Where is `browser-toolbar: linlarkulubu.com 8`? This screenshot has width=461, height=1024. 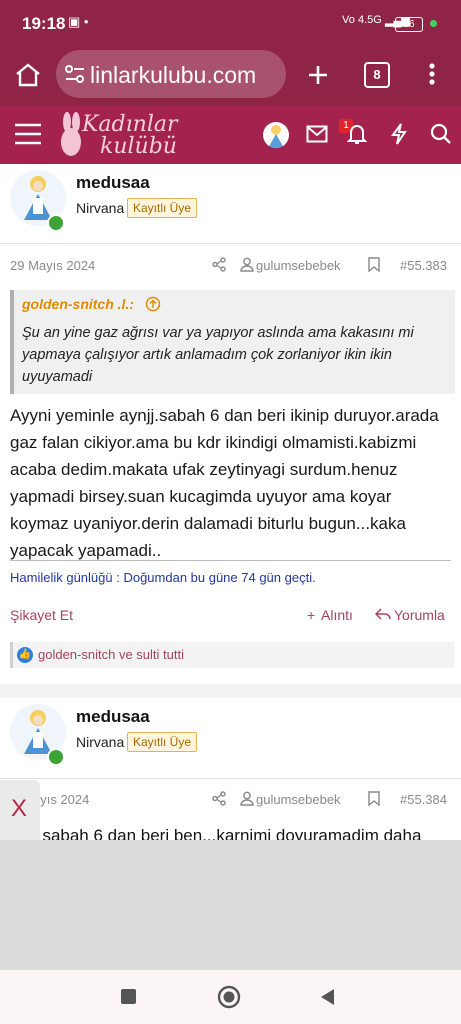
browser-toolbar: linlarkulubu.com 8 is located at coordinates (230, 75).